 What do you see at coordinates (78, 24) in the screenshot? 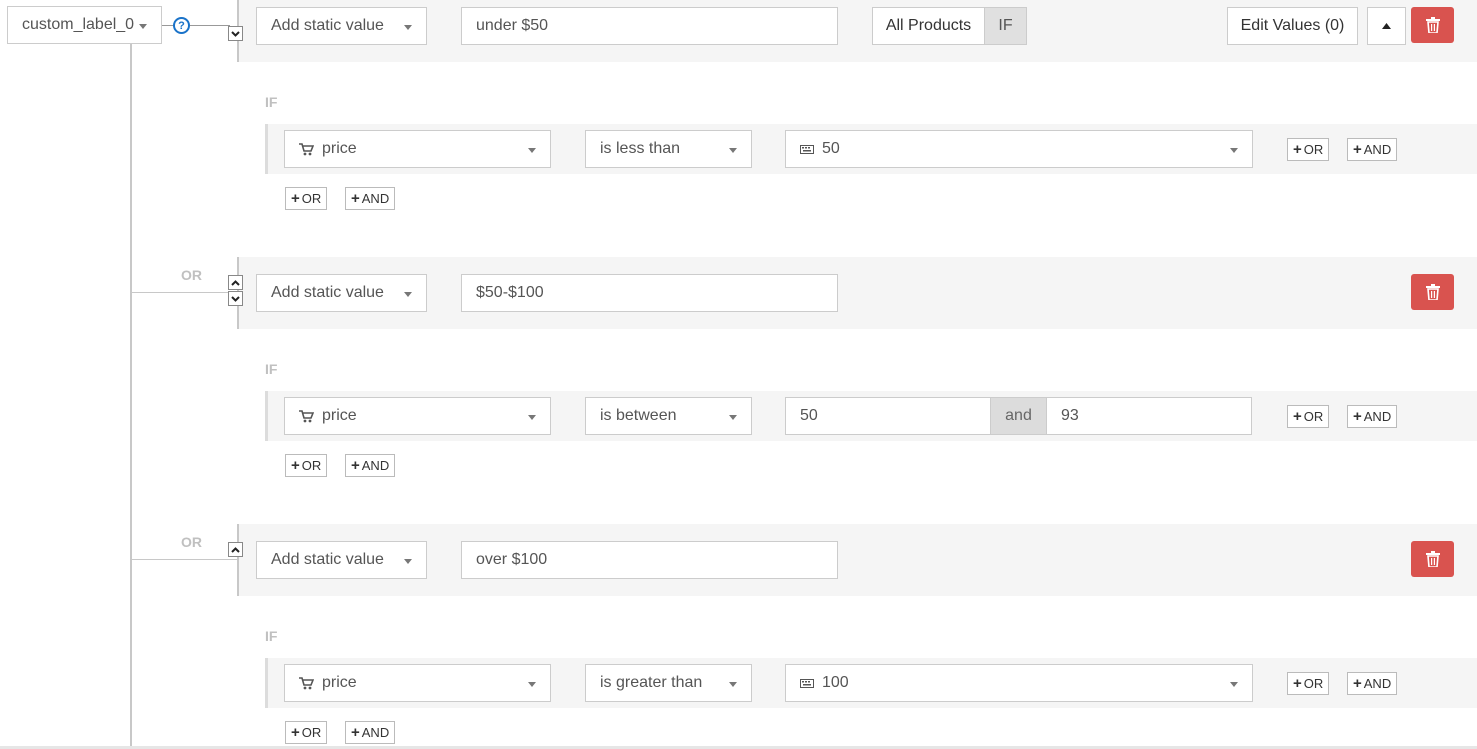
I see `root-field-label: custom_label_0` at bounding box center [78, 24].